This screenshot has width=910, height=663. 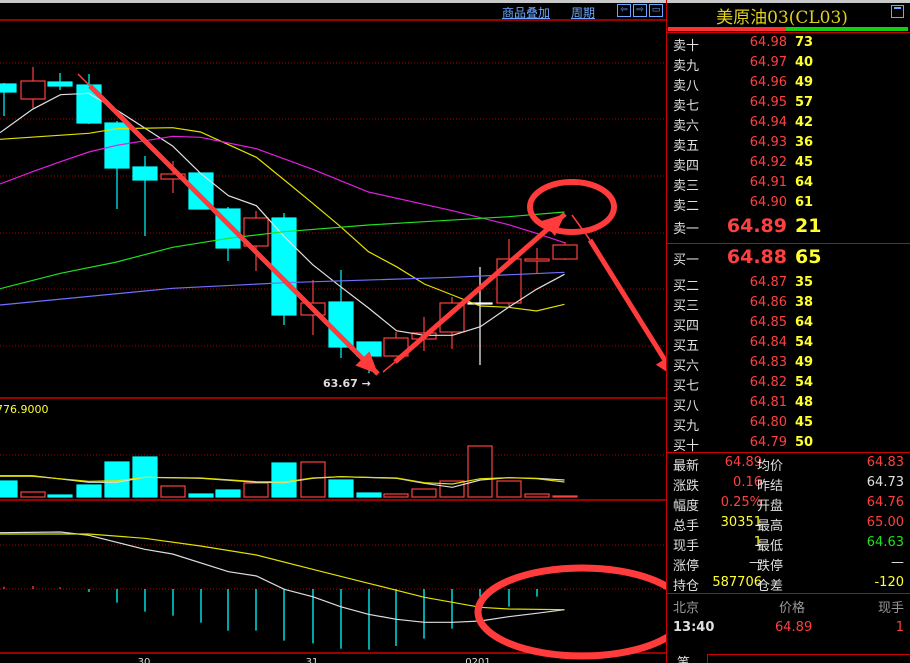 I want to click on ask-ratio, so click(x=727, y=29).